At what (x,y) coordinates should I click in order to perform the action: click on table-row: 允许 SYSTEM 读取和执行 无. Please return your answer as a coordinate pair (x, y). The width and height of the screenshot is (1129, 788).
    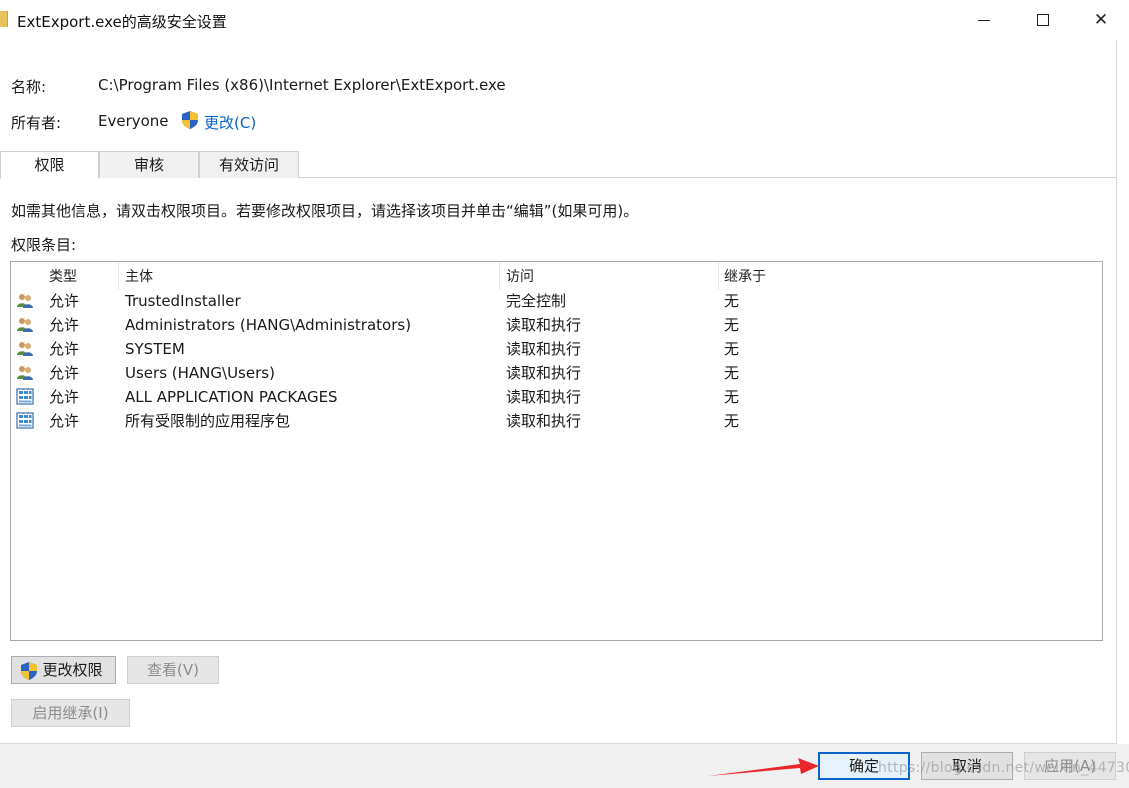
    Looking at the image, I should click on (556, 349).